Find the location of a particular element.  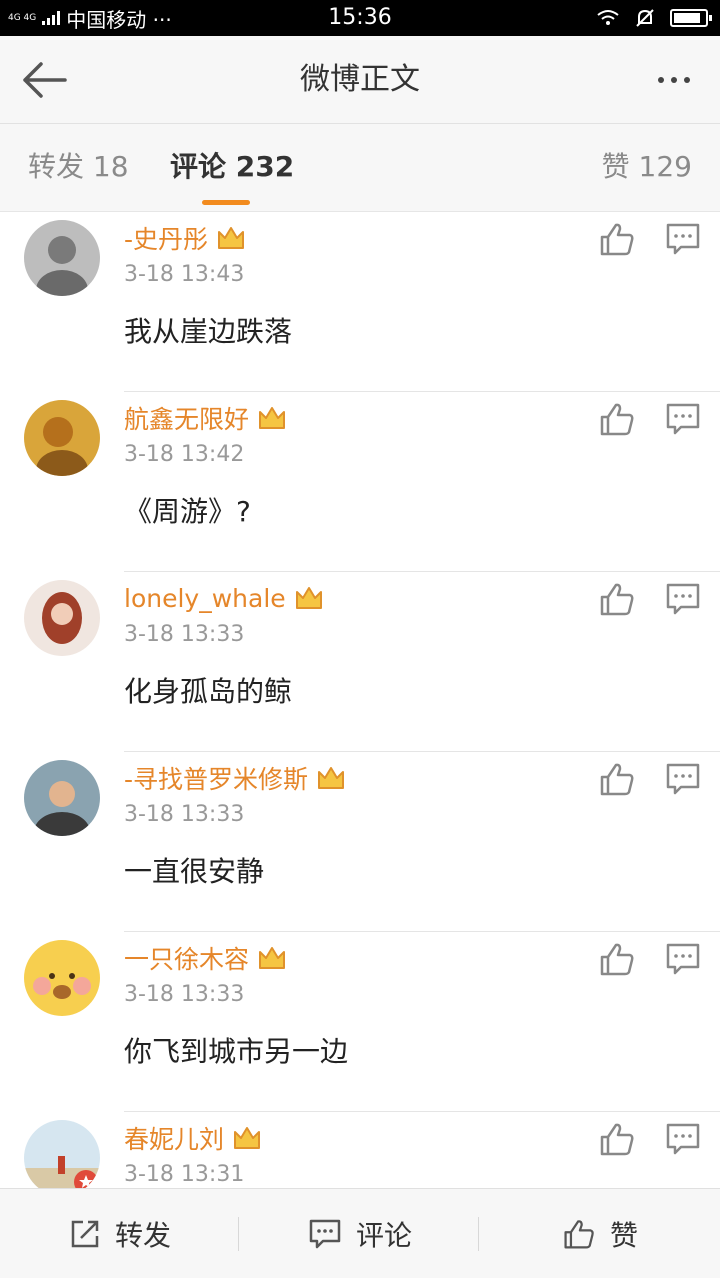

repost-button: 转发 is located at coordinates (120, 1233).